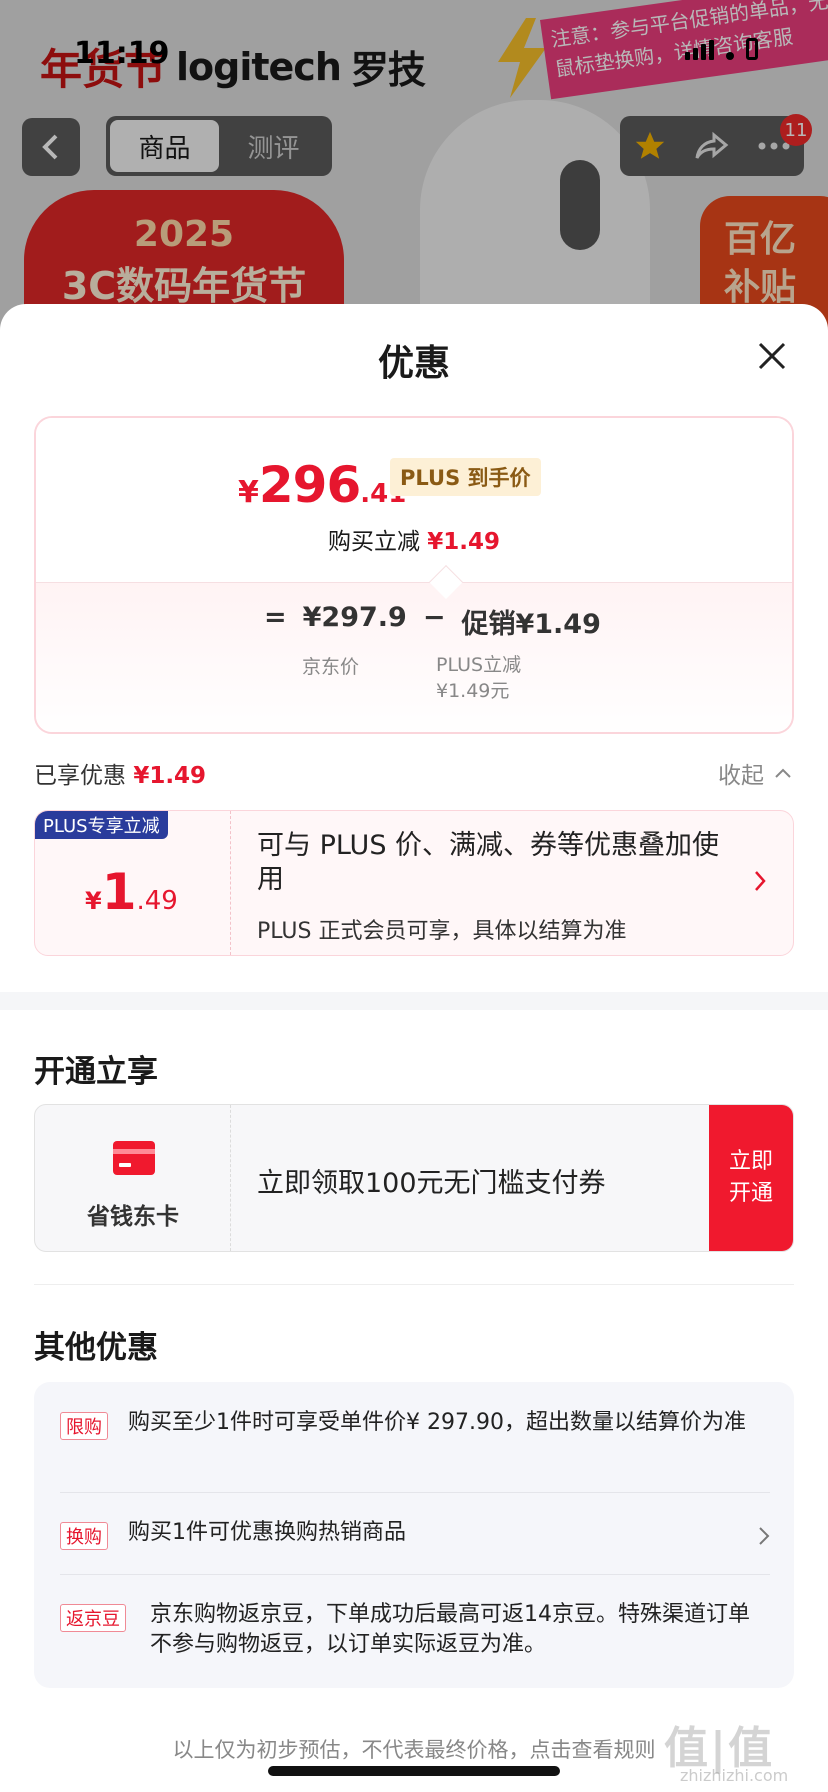 Image resolution: width=828 pixels, height=1792 pixels. What do you see at coordinates (772, 356) in the screenshot?
I see `close-icon` at bounding box center [772, 356].